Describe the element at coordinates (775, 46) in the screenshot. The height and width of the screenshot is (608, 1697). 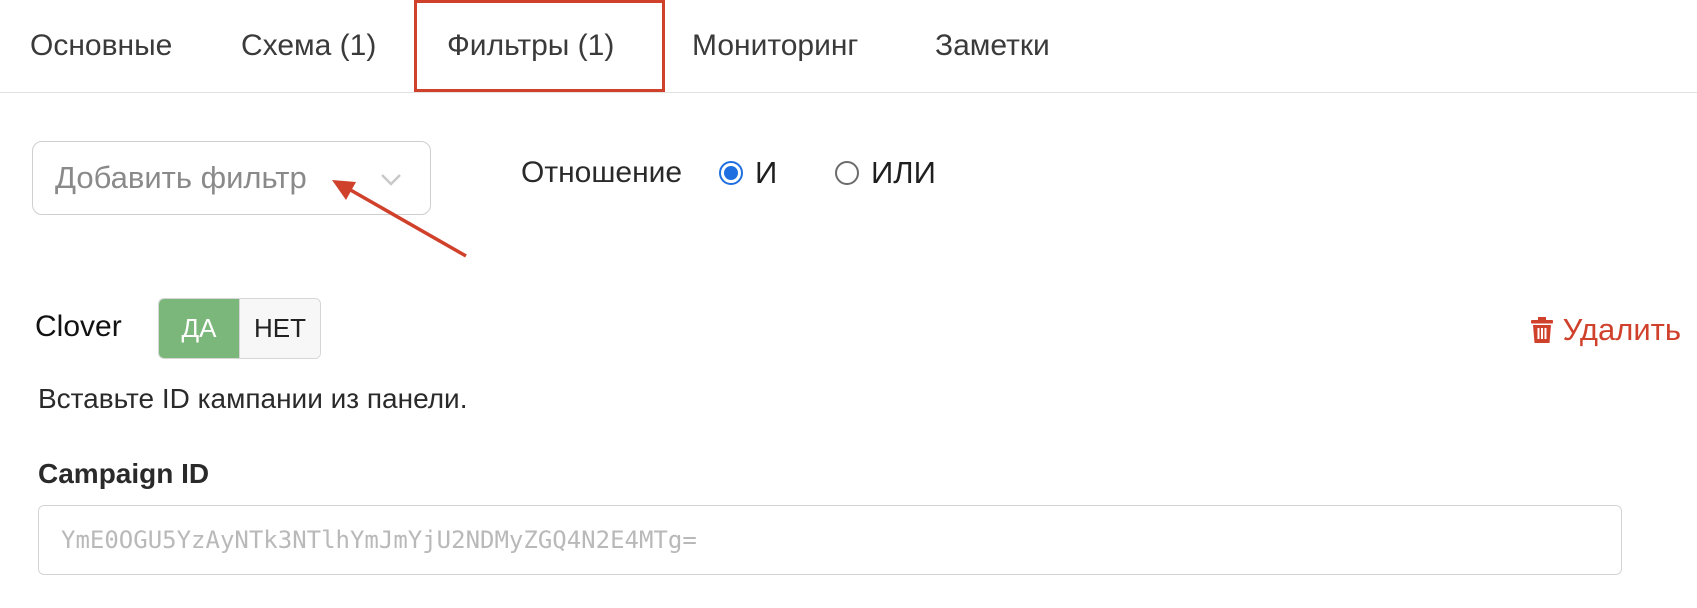
I see `tab-monitoring: Мониторинг` at that location.